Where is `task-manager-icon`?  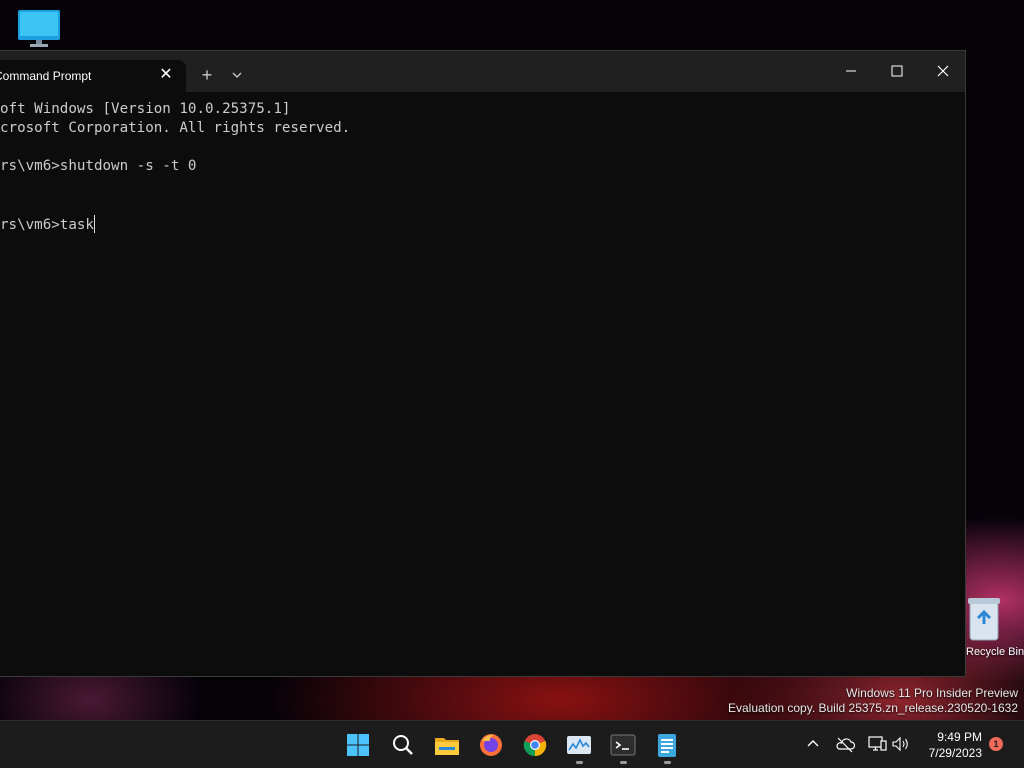 task-manager-icon is located at coordinates (579, 745).